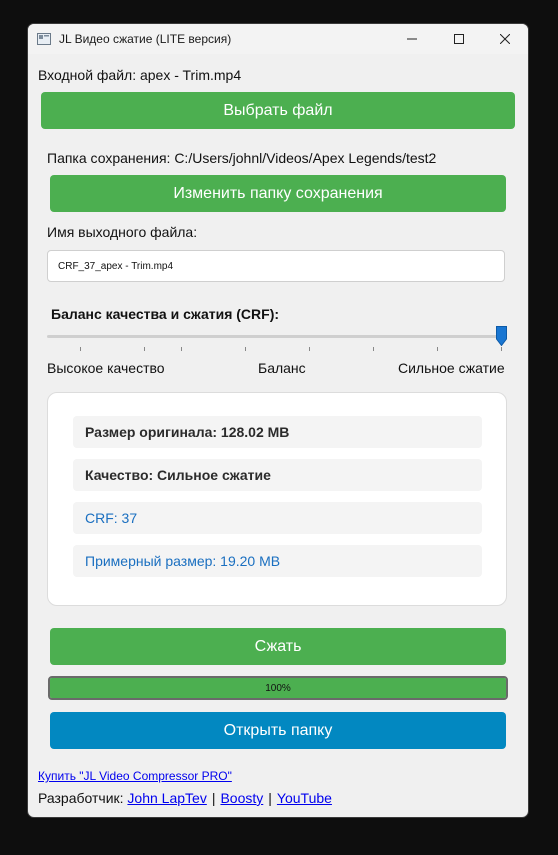 The width and height of the screenshot is (558, 855). What do you see at coordinates (135, 776) in the screenshot?
I see `buy-pro-link: Купить "JL Video Compressor PRO"` at bounding box center [135, 776].